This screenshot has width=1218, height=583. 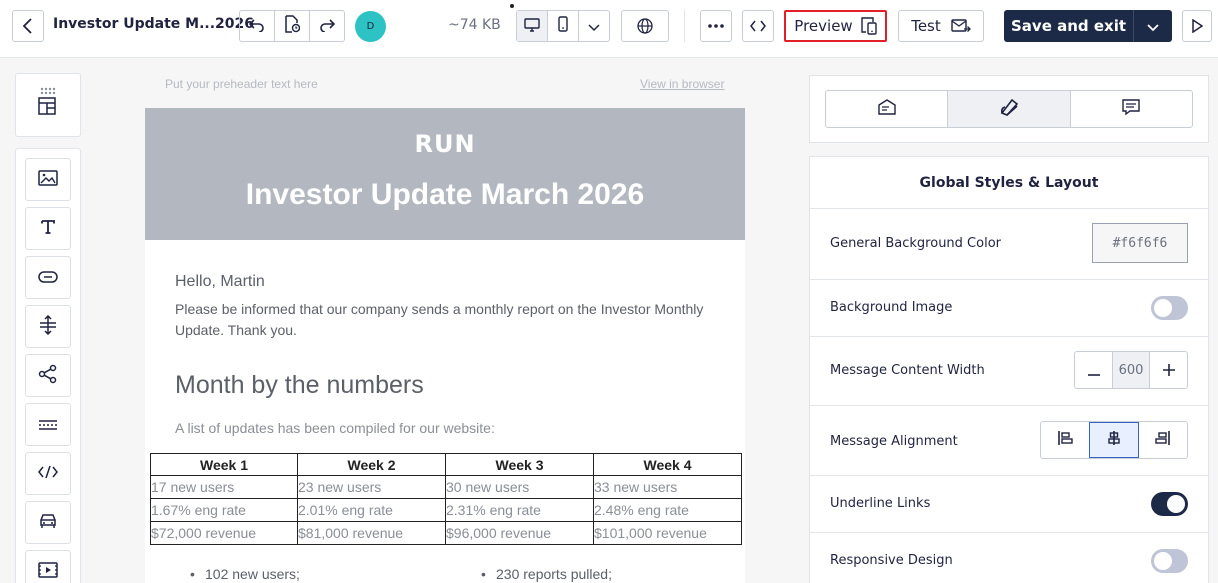 I want to click on test-button: Test, so click(x=941, y=26).